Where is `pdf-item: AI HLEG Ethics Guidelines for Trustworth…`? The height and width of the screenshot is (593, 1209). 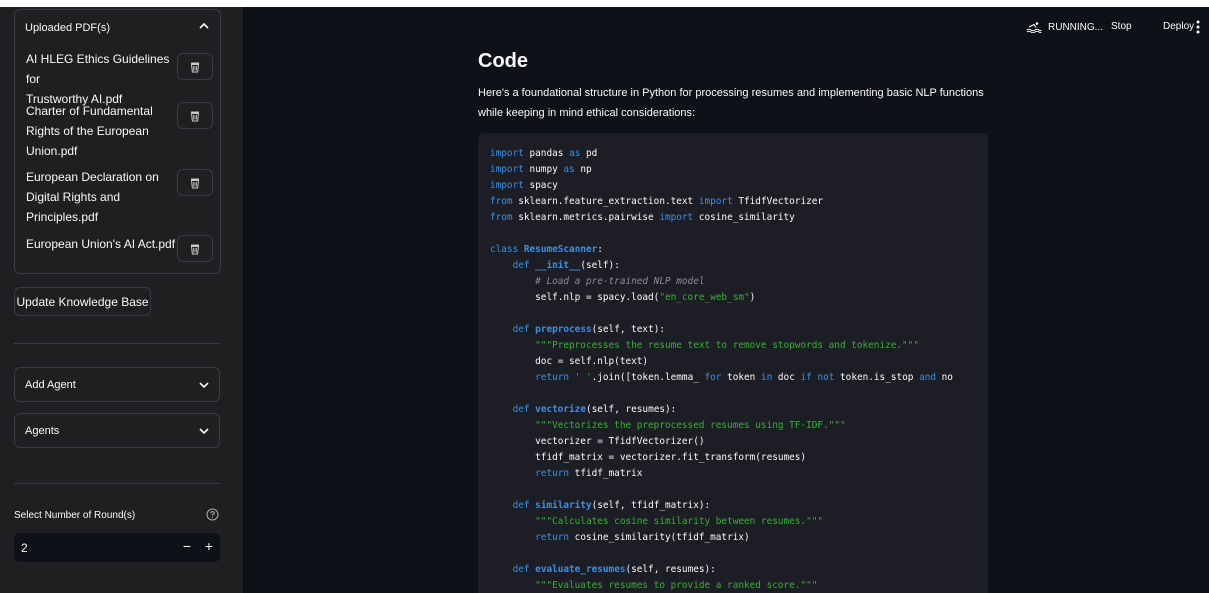 pdf-item: AI HLEG Ethics Guidelines for Trustworth… is located at coordinates (98, 79).